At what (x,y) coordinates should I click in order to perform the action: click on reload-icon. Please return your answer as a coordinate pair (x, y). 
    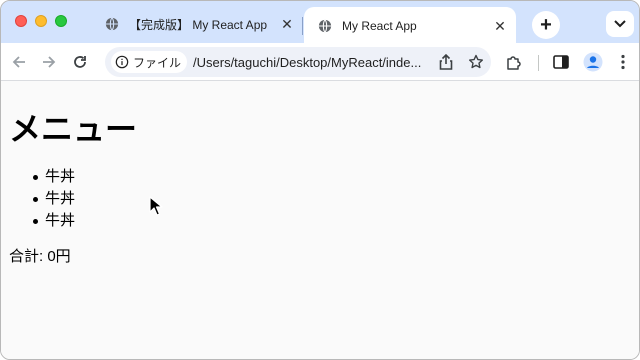
    Looking at the image, I should click on (80, 62).